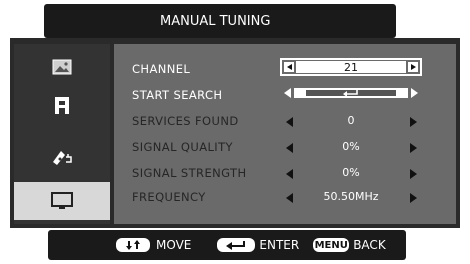 The image size is (470, 264). Describe the element at coordinates (285, 148) in the screenshot. I see `signal-quality-row: SIGNAL QUALITY 0%` at that location.